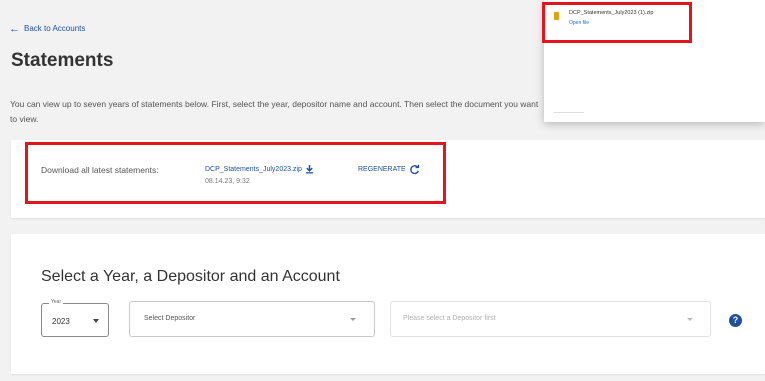 This screenshot has height=381, width=765. I want to click on account-placeholder: Please select a Depositor first, so click(449, 318).